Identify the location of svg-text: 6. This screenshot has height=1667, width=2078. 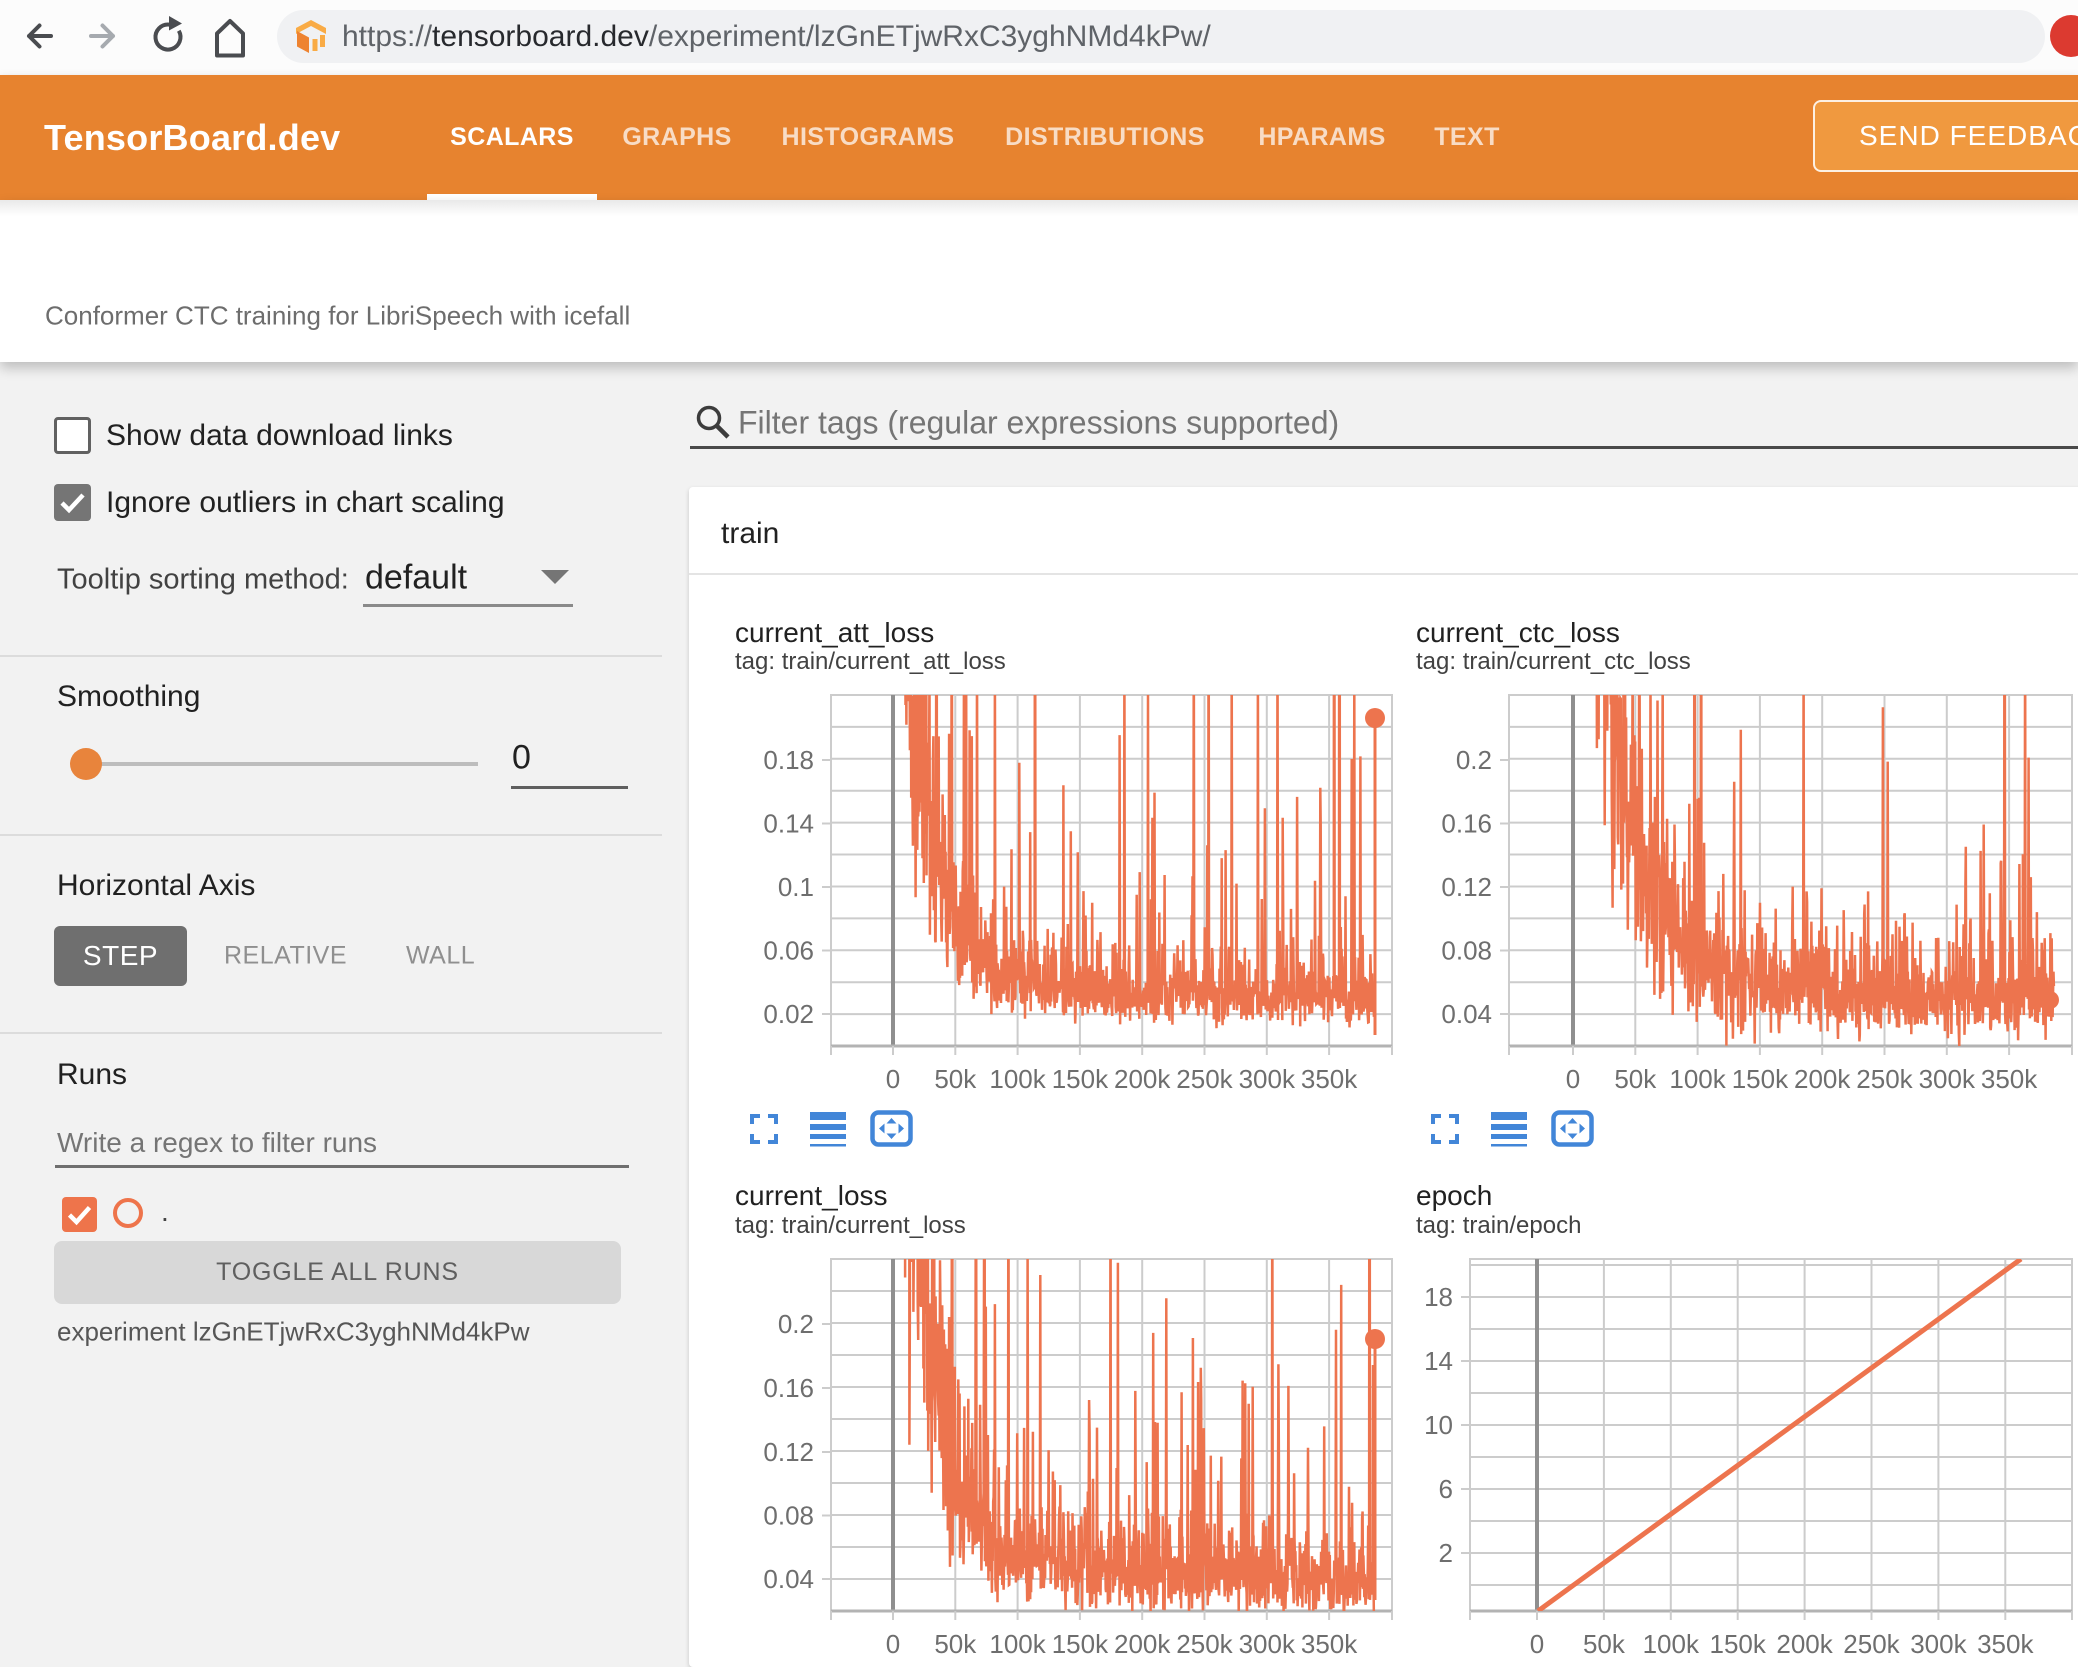
(1446, 1489).